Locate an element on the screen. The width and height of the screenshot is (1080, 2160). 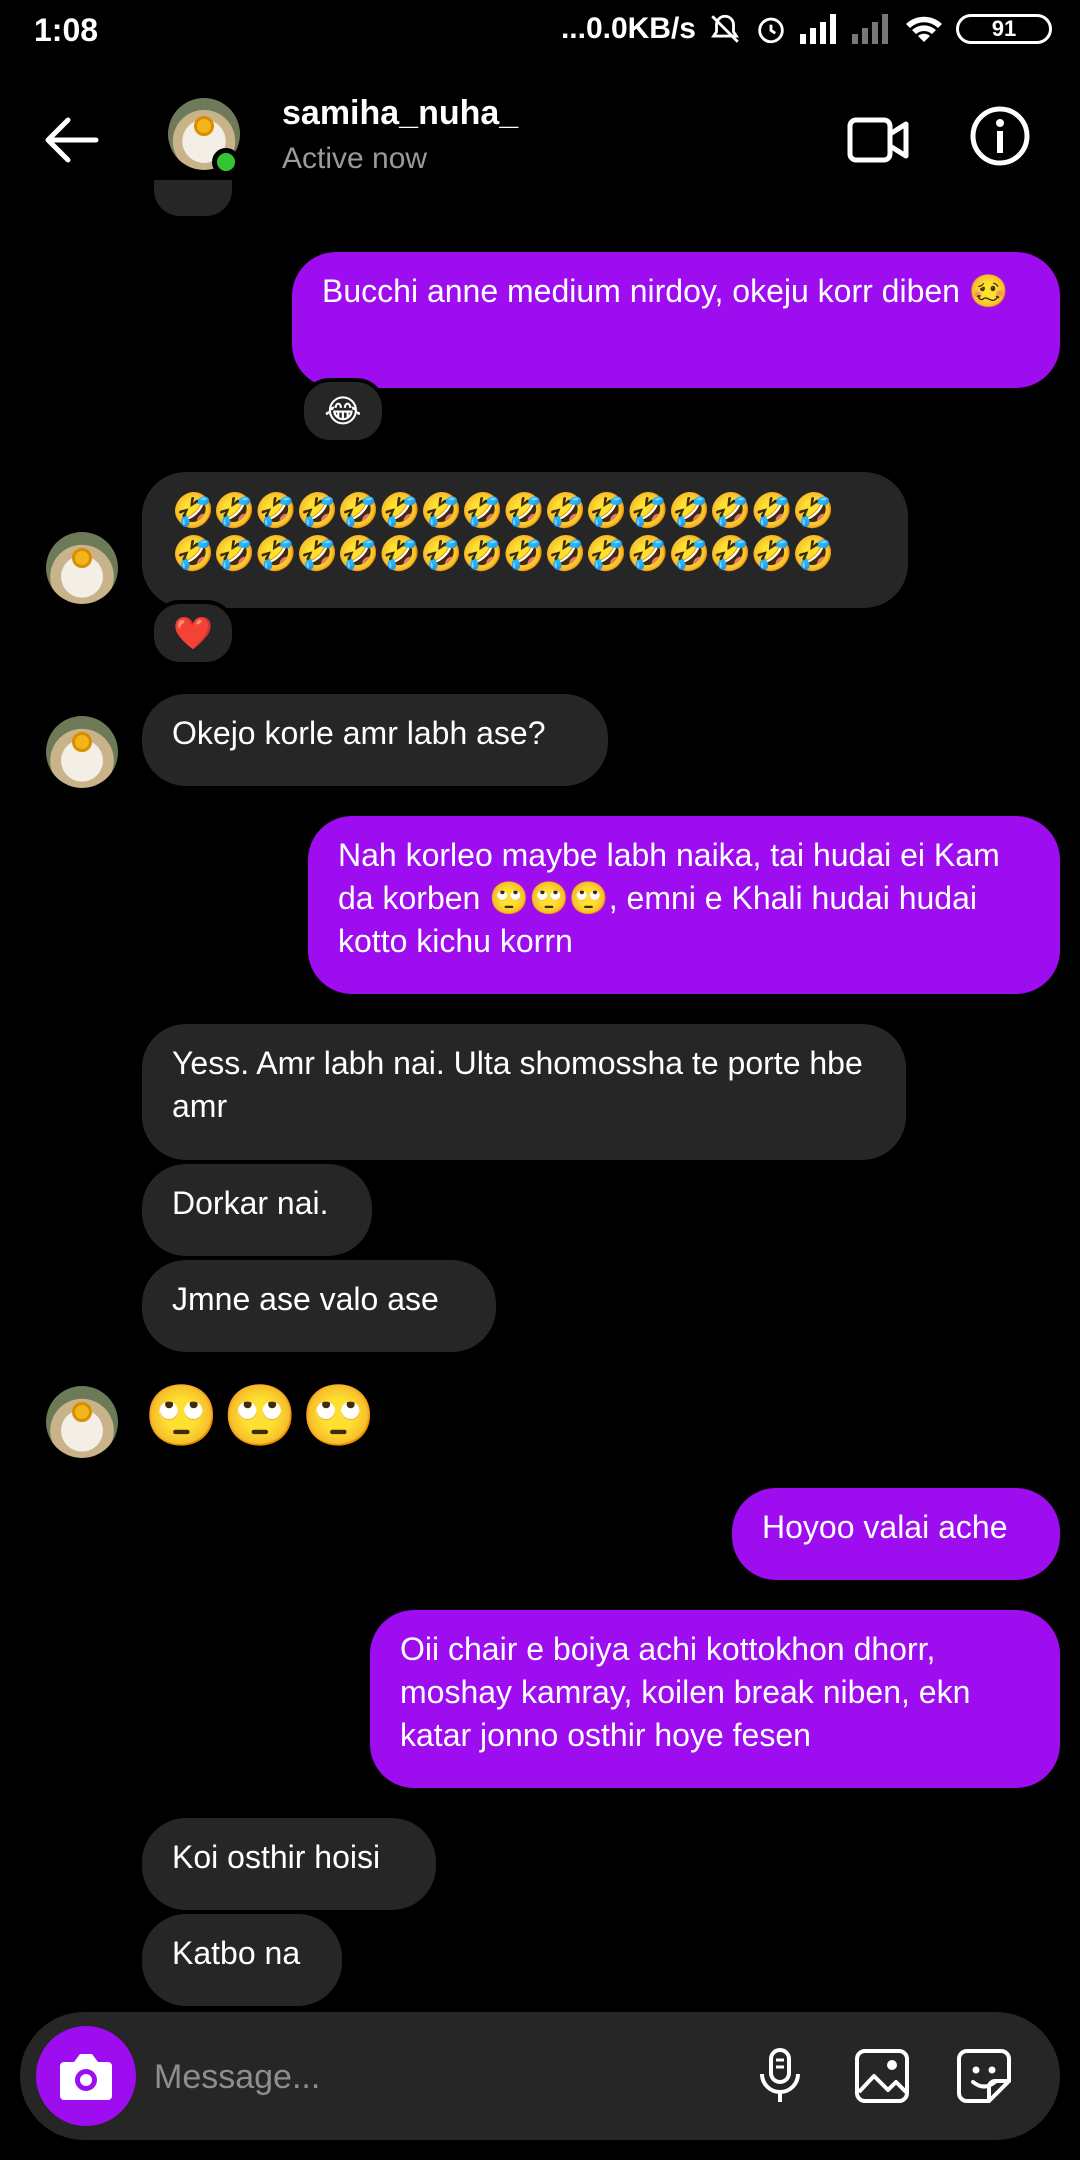
header-active-status: Active now is located at coordinates (355, 158).